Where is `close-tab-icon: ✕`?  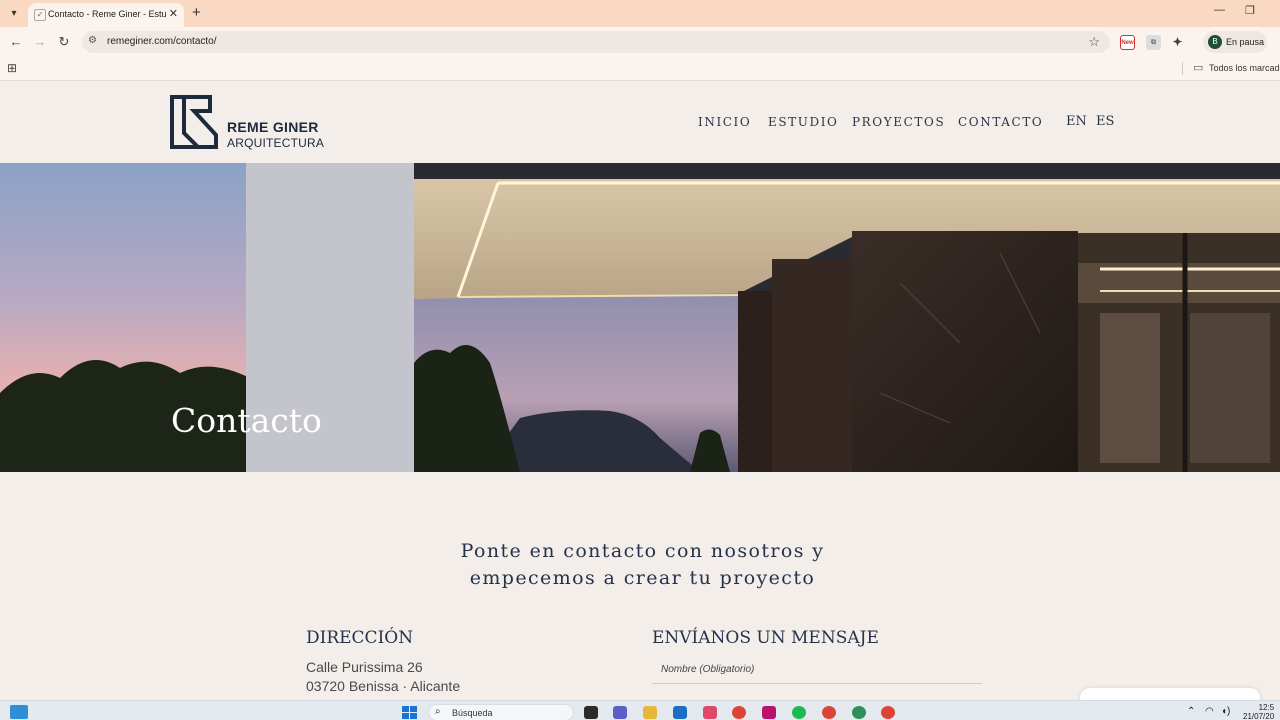 close-tab-icon: ✕ is located at coordinates (173, 13).